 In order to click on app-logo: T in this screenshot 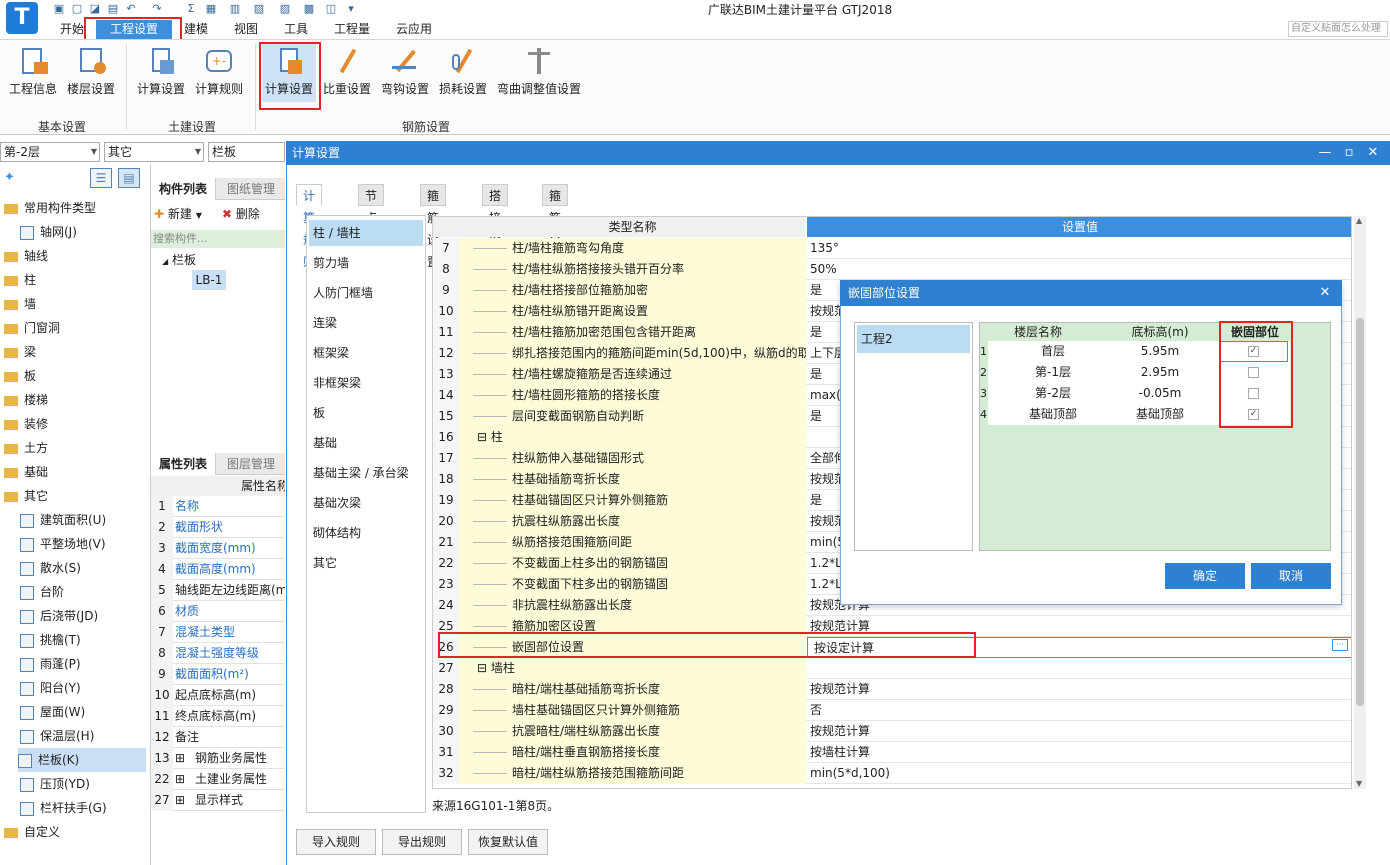, I will do `click(22, 18)`.